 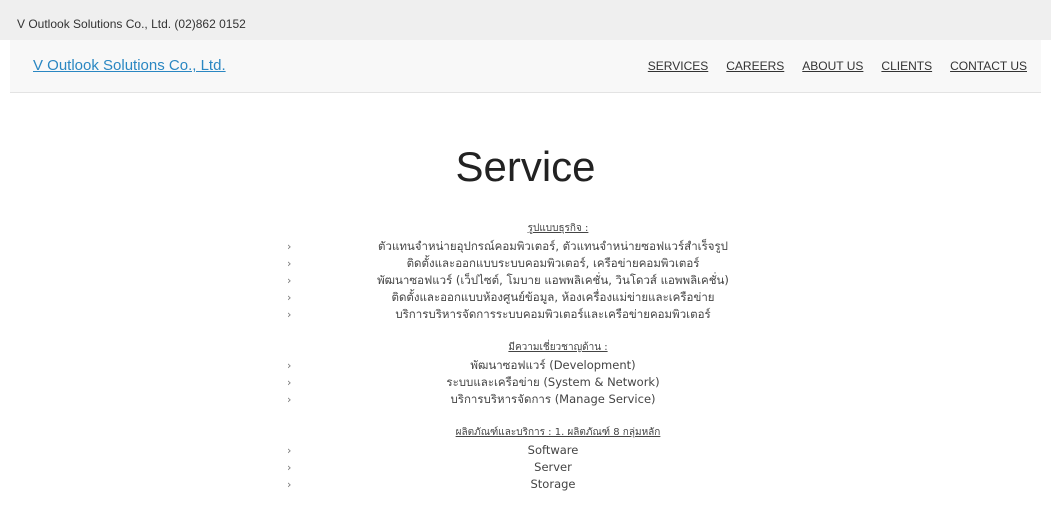 What do you see at coordinates (553, 382) in the screenshot?
I see `list-item-text: ระบบและเครือข่าย (System & Network)` at bounding box center [553, 382].